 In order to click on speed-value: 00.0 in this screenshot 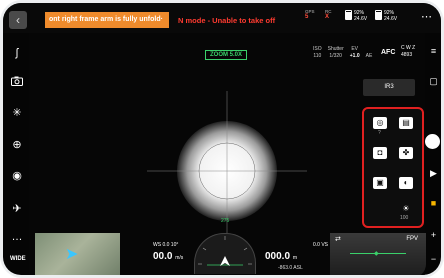, I will do `click(163, 256)`.